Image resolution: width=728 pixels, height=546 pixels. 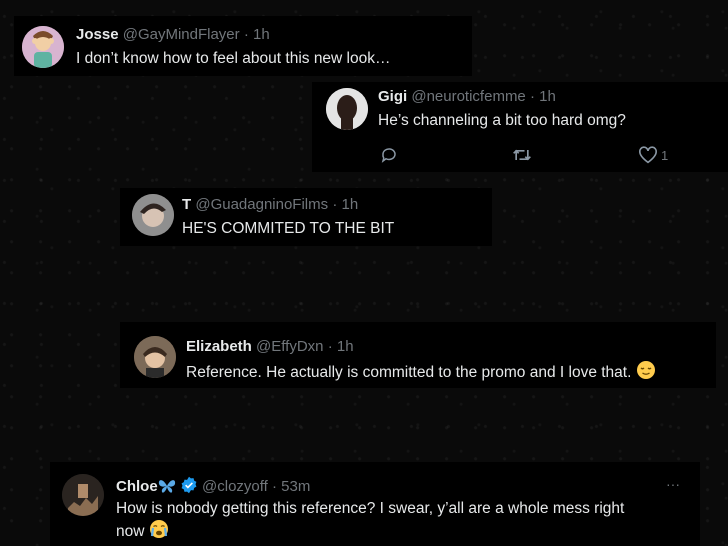 I want to click on retweet-action, so click(x=522, y=155).